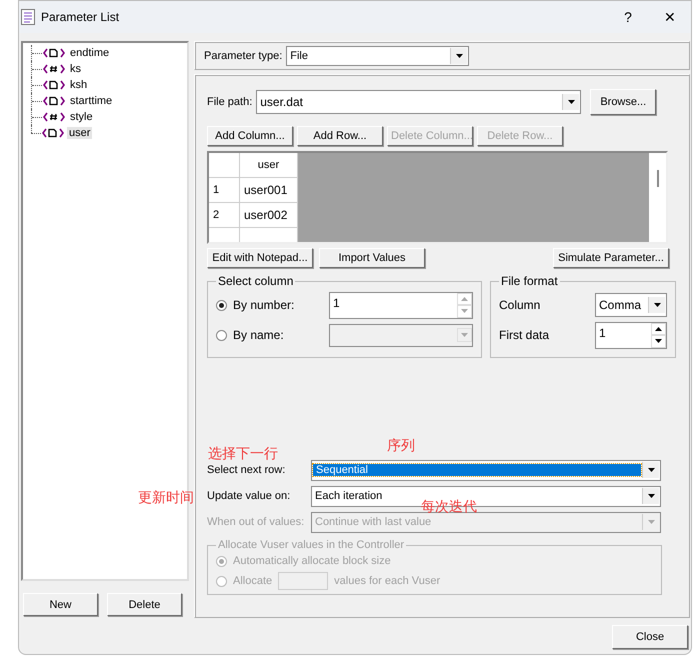 This screenshot has width=697, height=660. I want to click on close-button: ✕, so click(670, 17).